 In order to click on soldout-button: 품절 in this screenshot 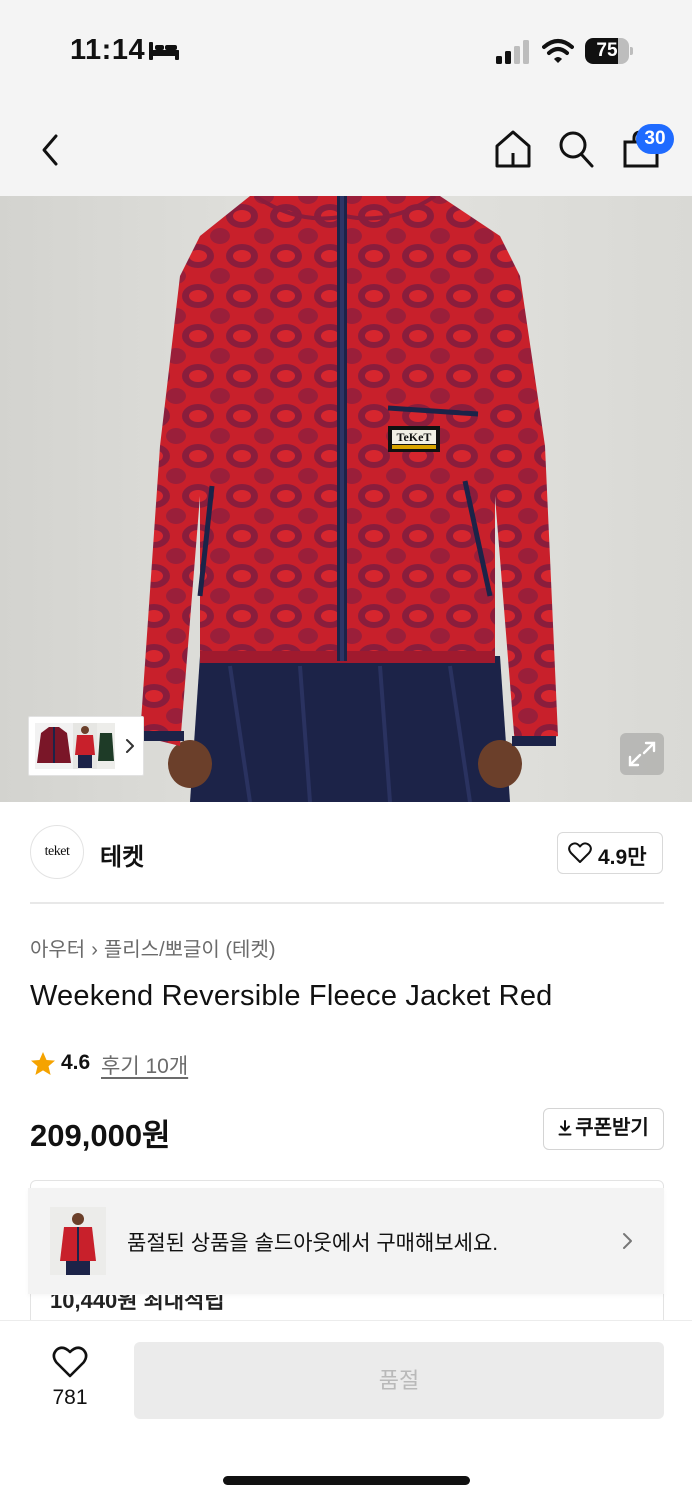, I will do `click(399, 1380)`.